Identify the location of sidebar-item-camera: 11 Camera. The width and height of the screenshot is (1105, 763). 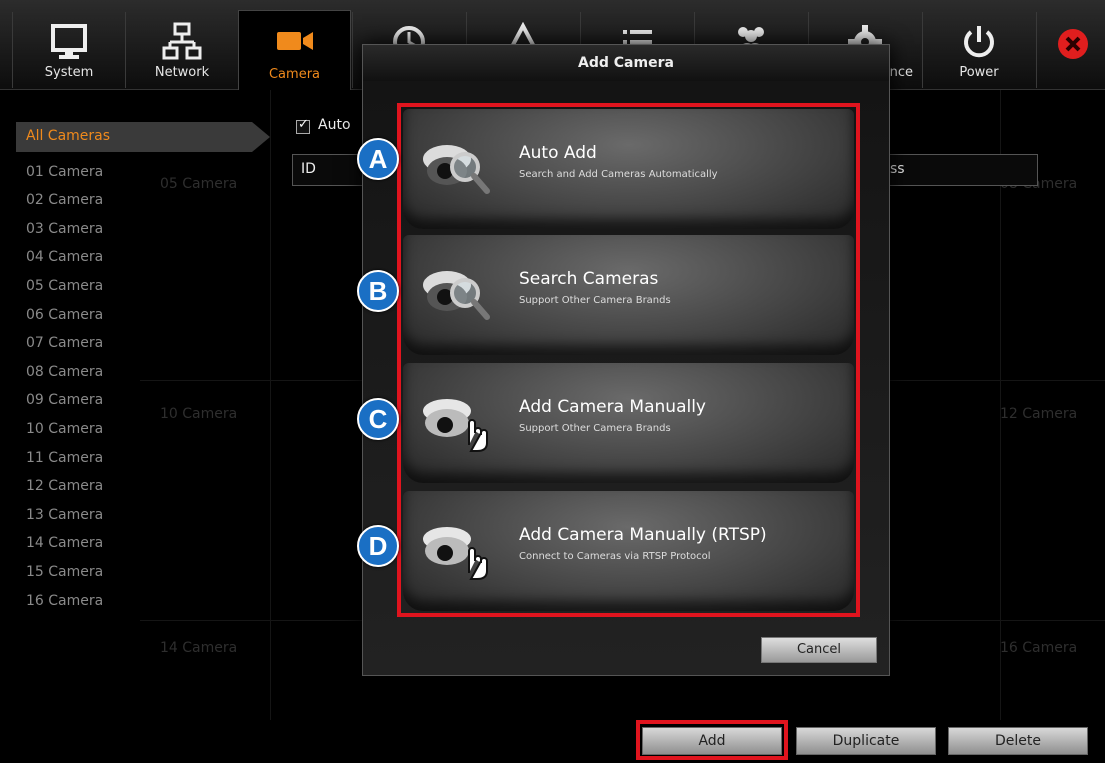
(64, 458).